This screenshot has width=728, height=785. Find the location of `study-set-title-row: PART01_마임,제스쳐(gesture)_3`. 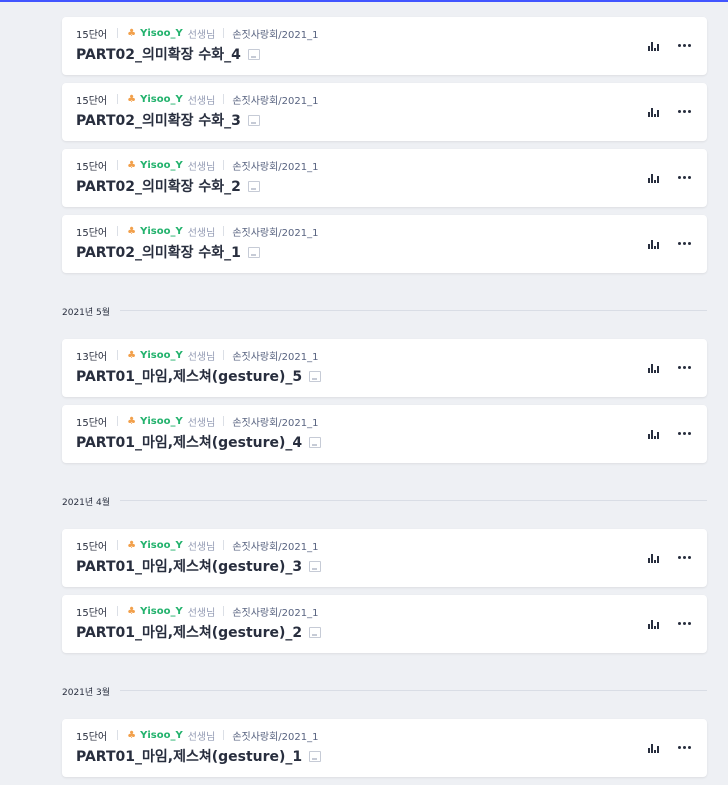

study-set-title-row: PART01_마임,제스쳐(gesture)_3 is located at coordinates (199, 566).